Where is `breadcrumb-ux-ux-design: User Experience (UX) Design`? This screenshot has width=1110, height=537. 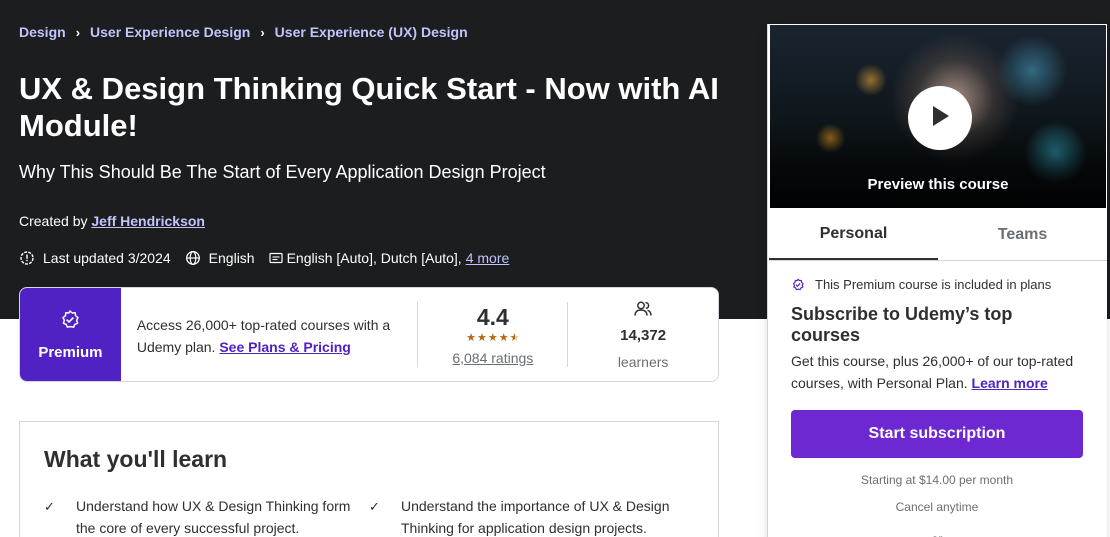 breadcrumb-ux-ux-design: User Experience (UX) Design is located at coordinates (371, 32).